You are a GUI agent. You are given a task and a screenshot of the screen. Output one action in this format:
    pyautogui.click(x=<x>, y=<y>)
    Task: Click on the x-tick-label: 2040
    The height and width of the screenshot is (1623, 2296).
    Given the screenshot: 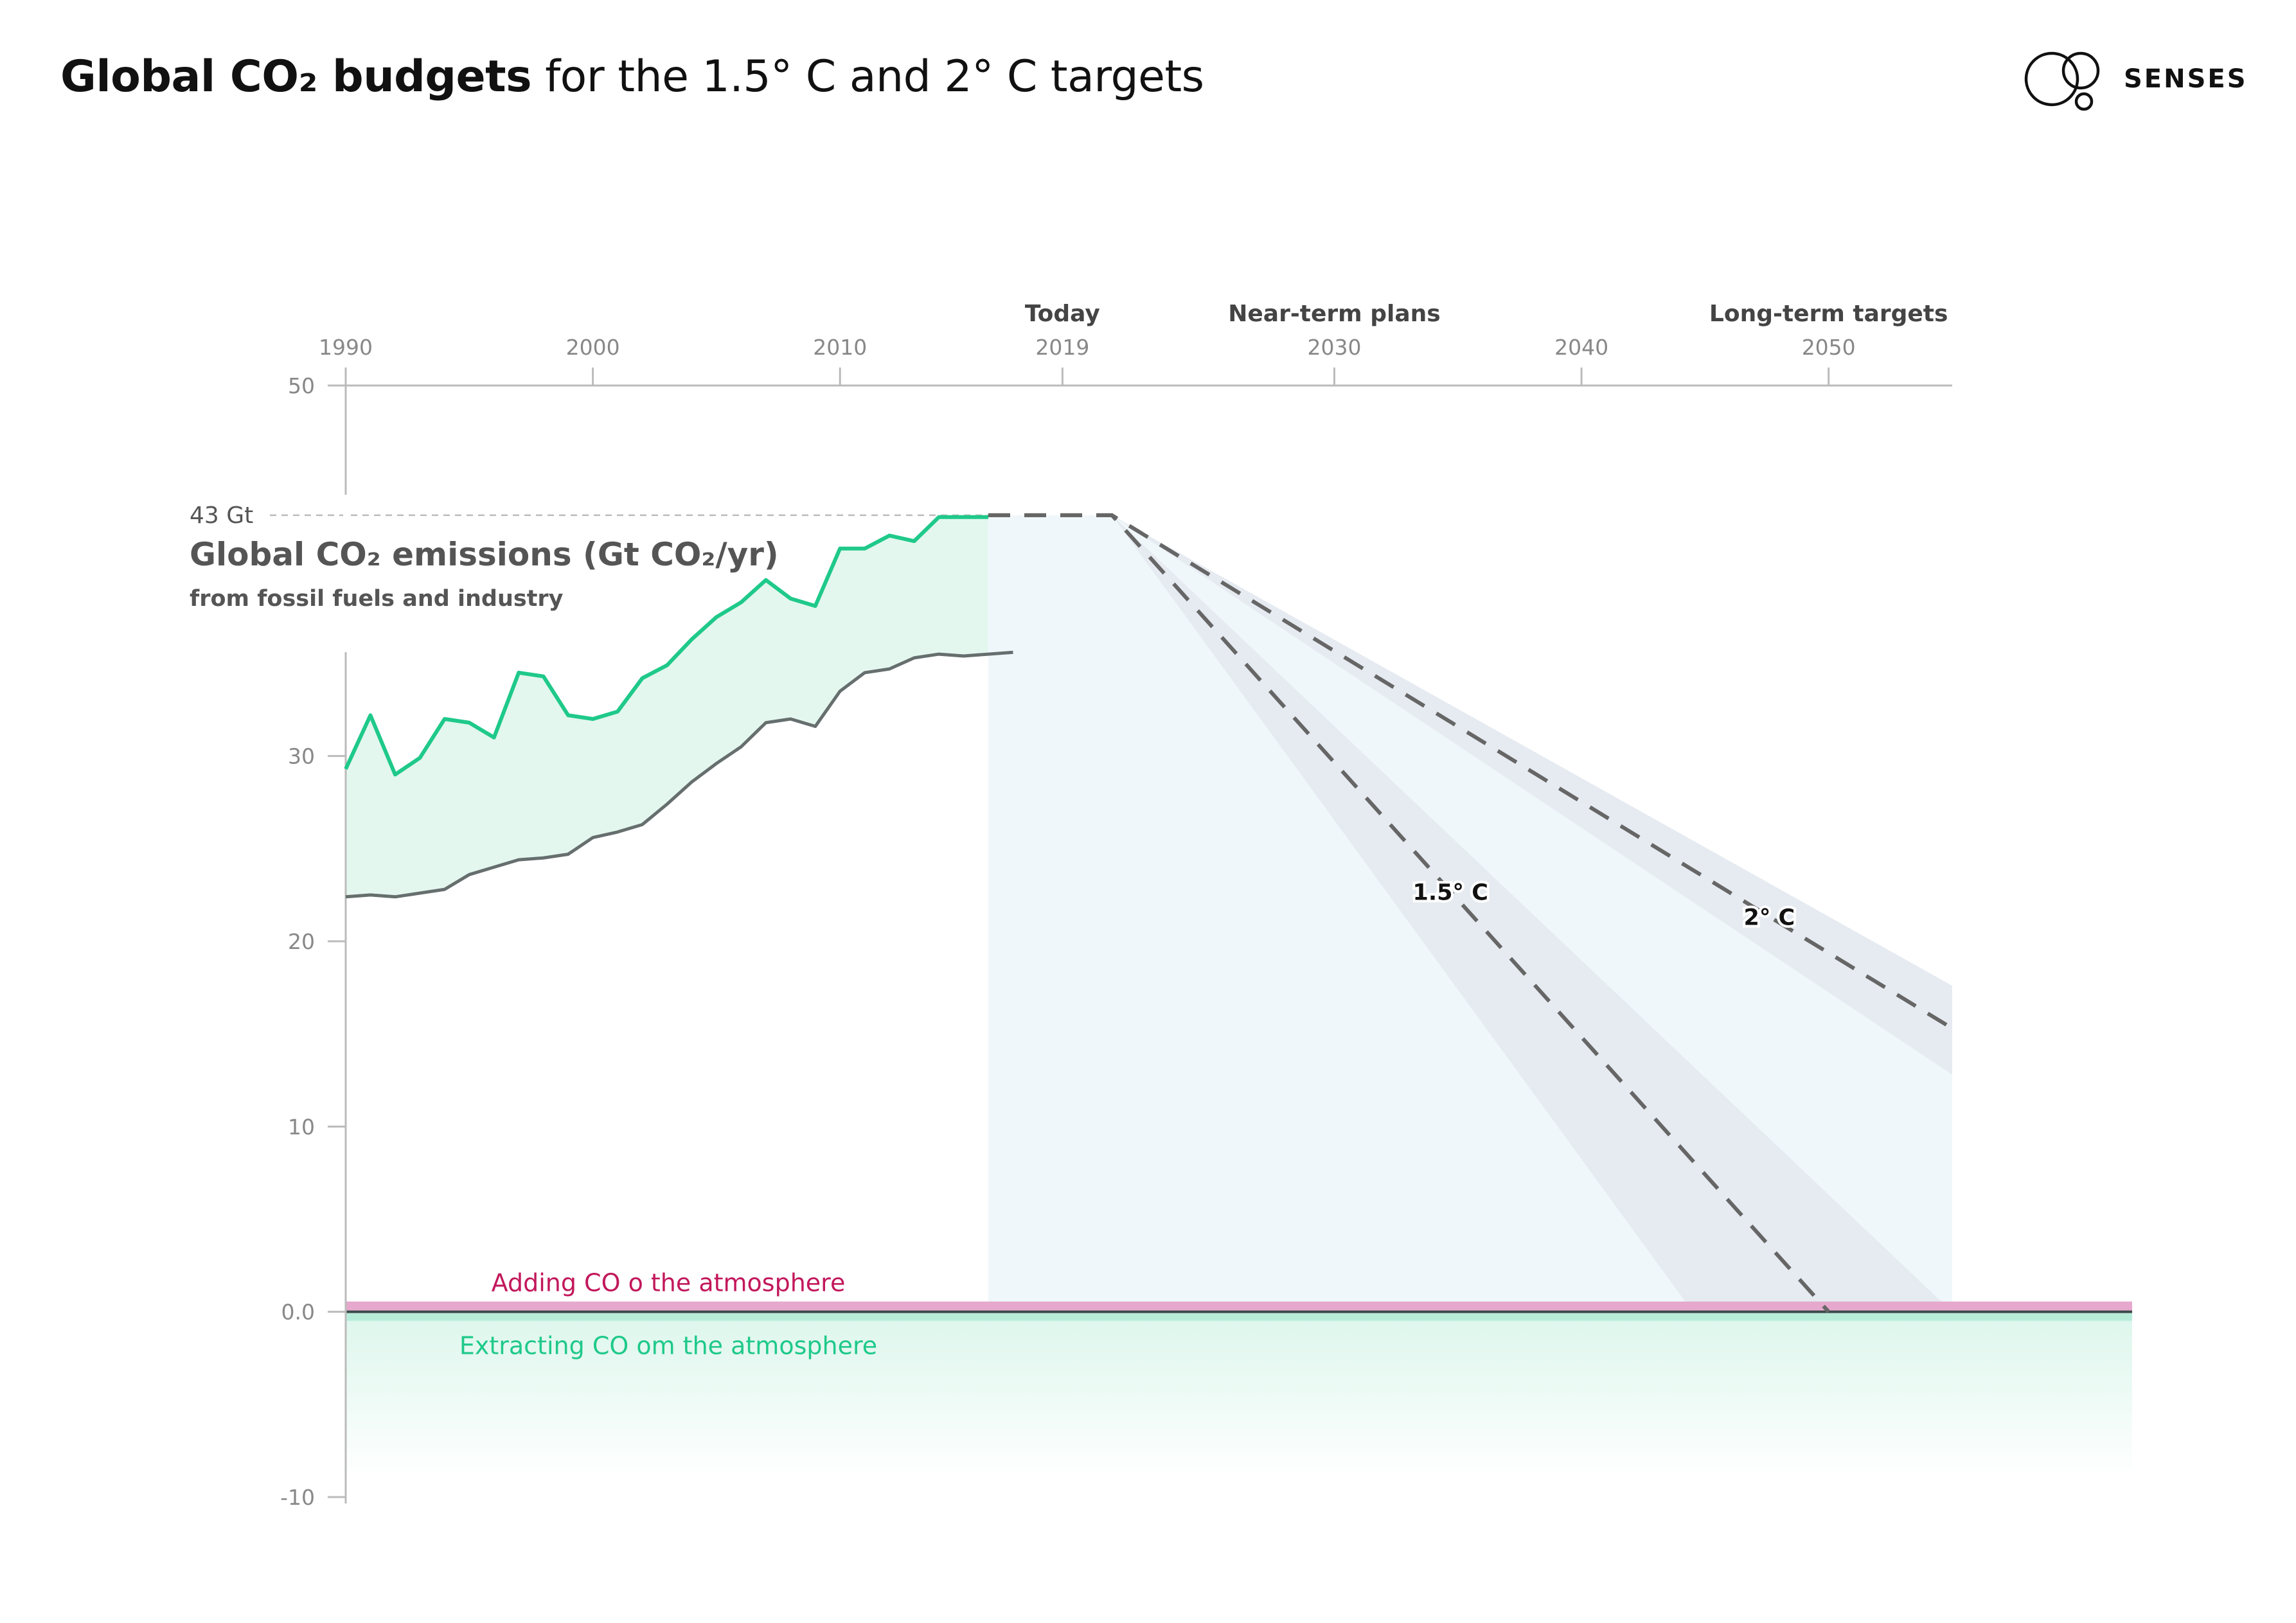 What is the action you would take?
    pyautogui.click(x=1581, y=347)
    